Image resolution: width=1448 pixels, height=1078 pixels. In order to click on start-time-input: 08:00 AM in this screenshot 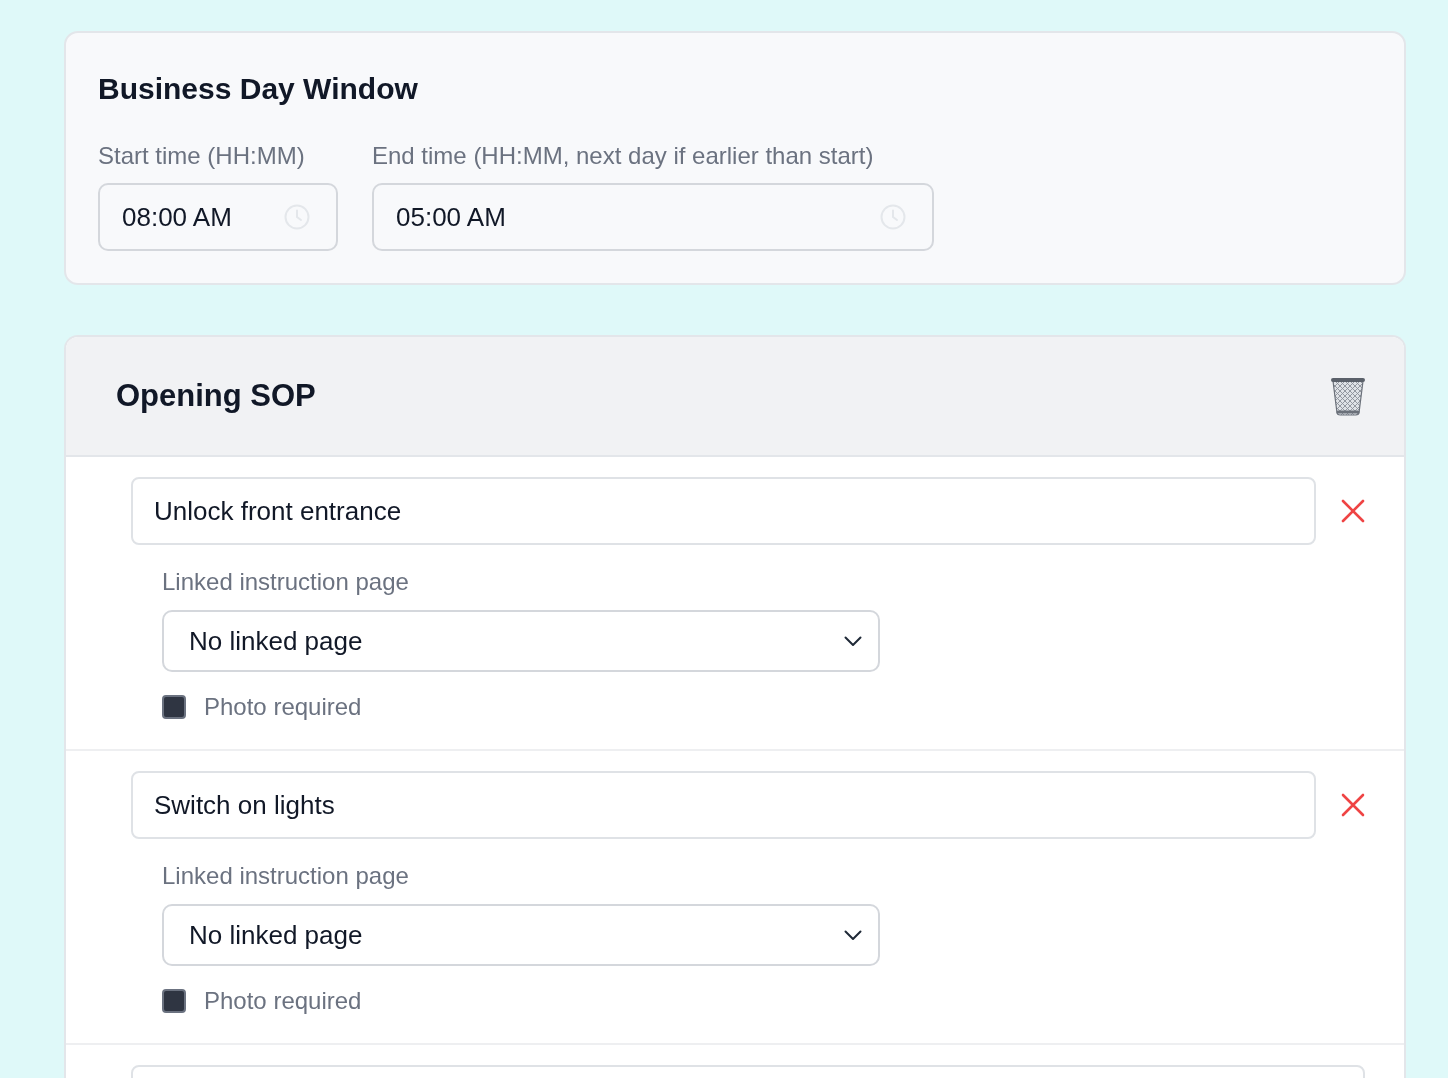, I will do `click(218, 217)`.